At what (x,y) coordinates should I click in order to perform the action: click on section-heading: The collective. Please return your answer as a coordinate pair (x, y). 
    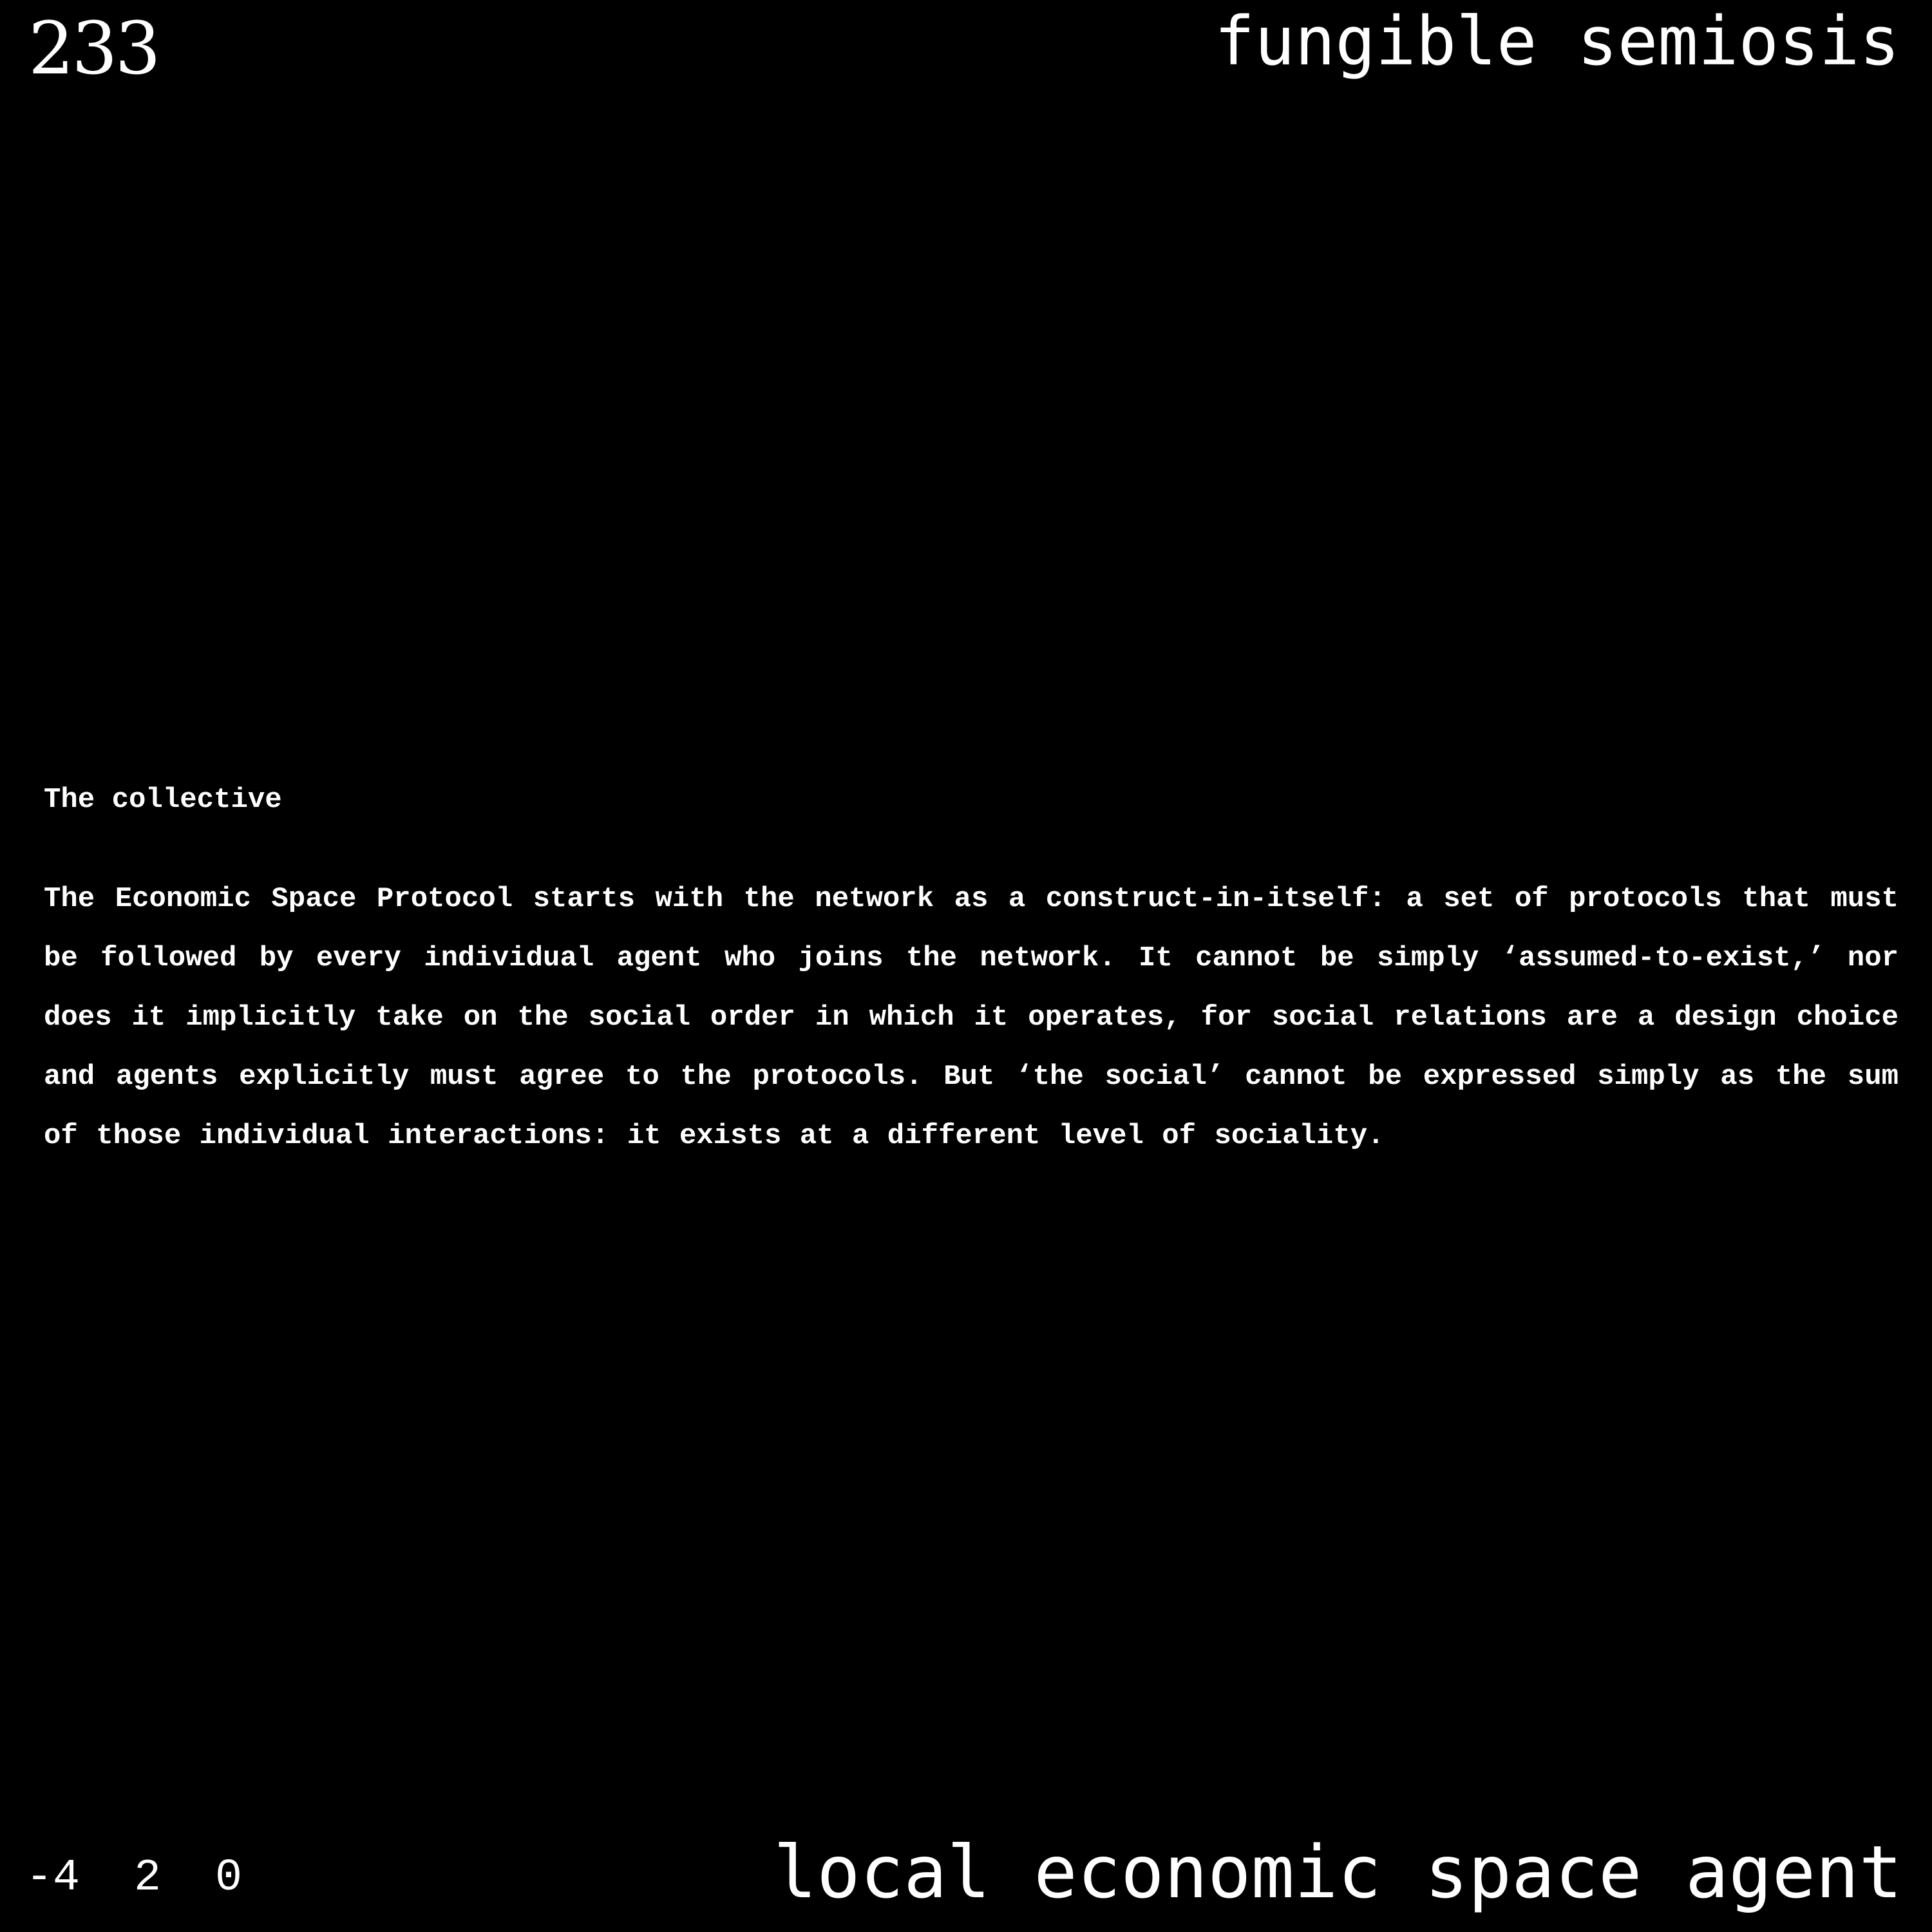
    Looking at the image, I should click on (163, 800).